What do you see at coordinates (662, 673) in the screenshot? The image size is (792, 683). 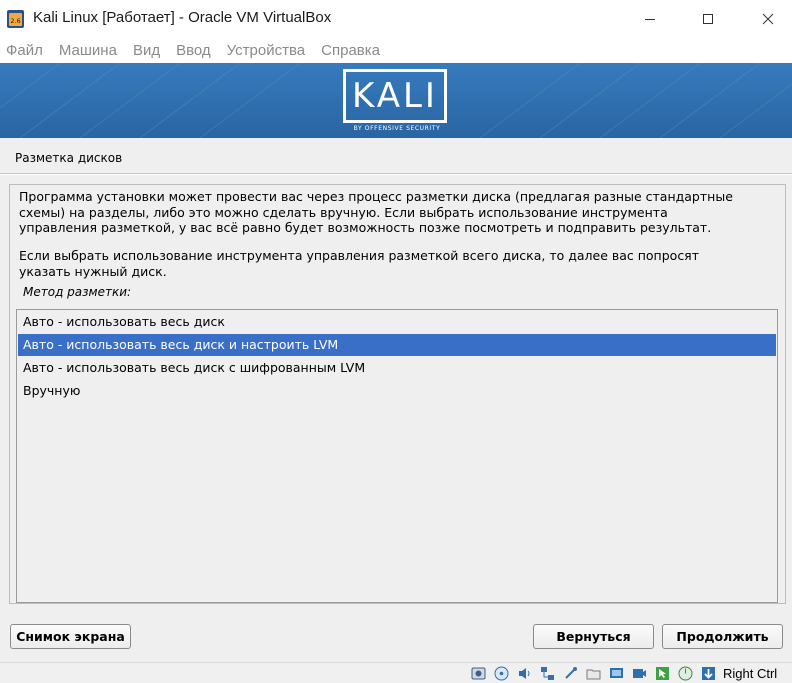 I see `mouse-integration-icon` at bounding box center [662, 673].